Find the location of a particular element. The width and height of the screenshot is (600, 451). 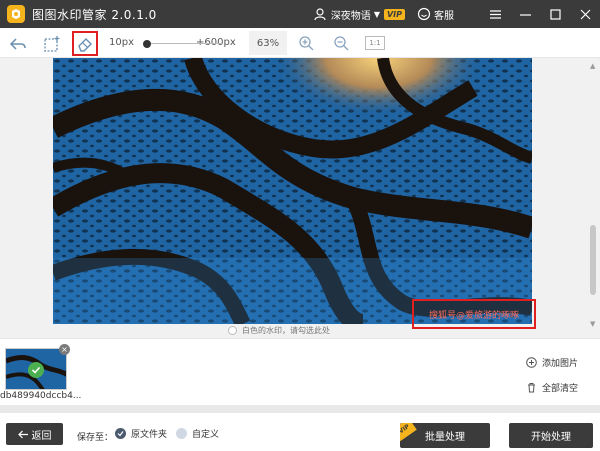

app-logo is located at coordinates (16, 14).